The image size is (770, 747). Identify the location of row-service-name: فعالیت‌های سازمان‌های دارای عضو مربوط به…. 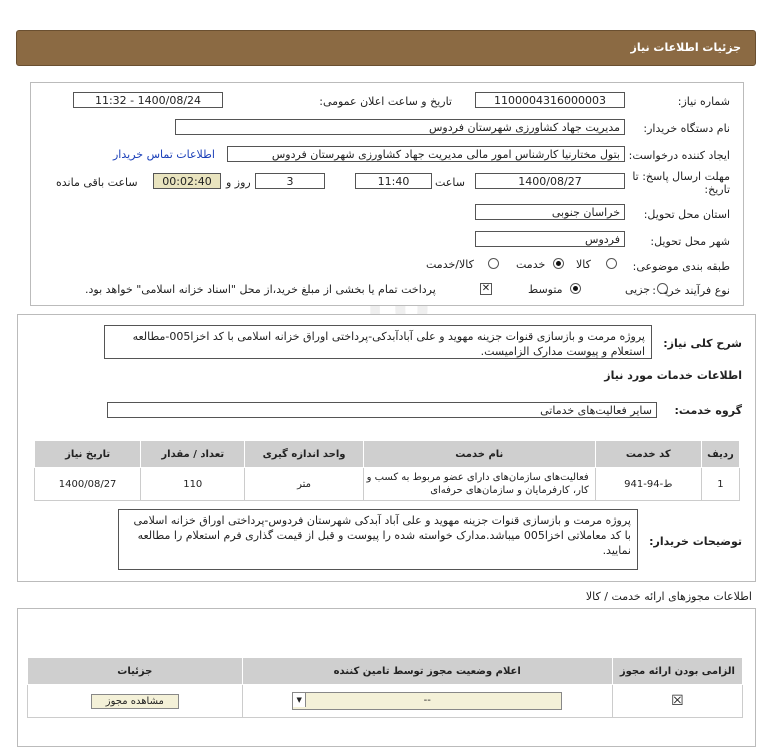
(479, 484).